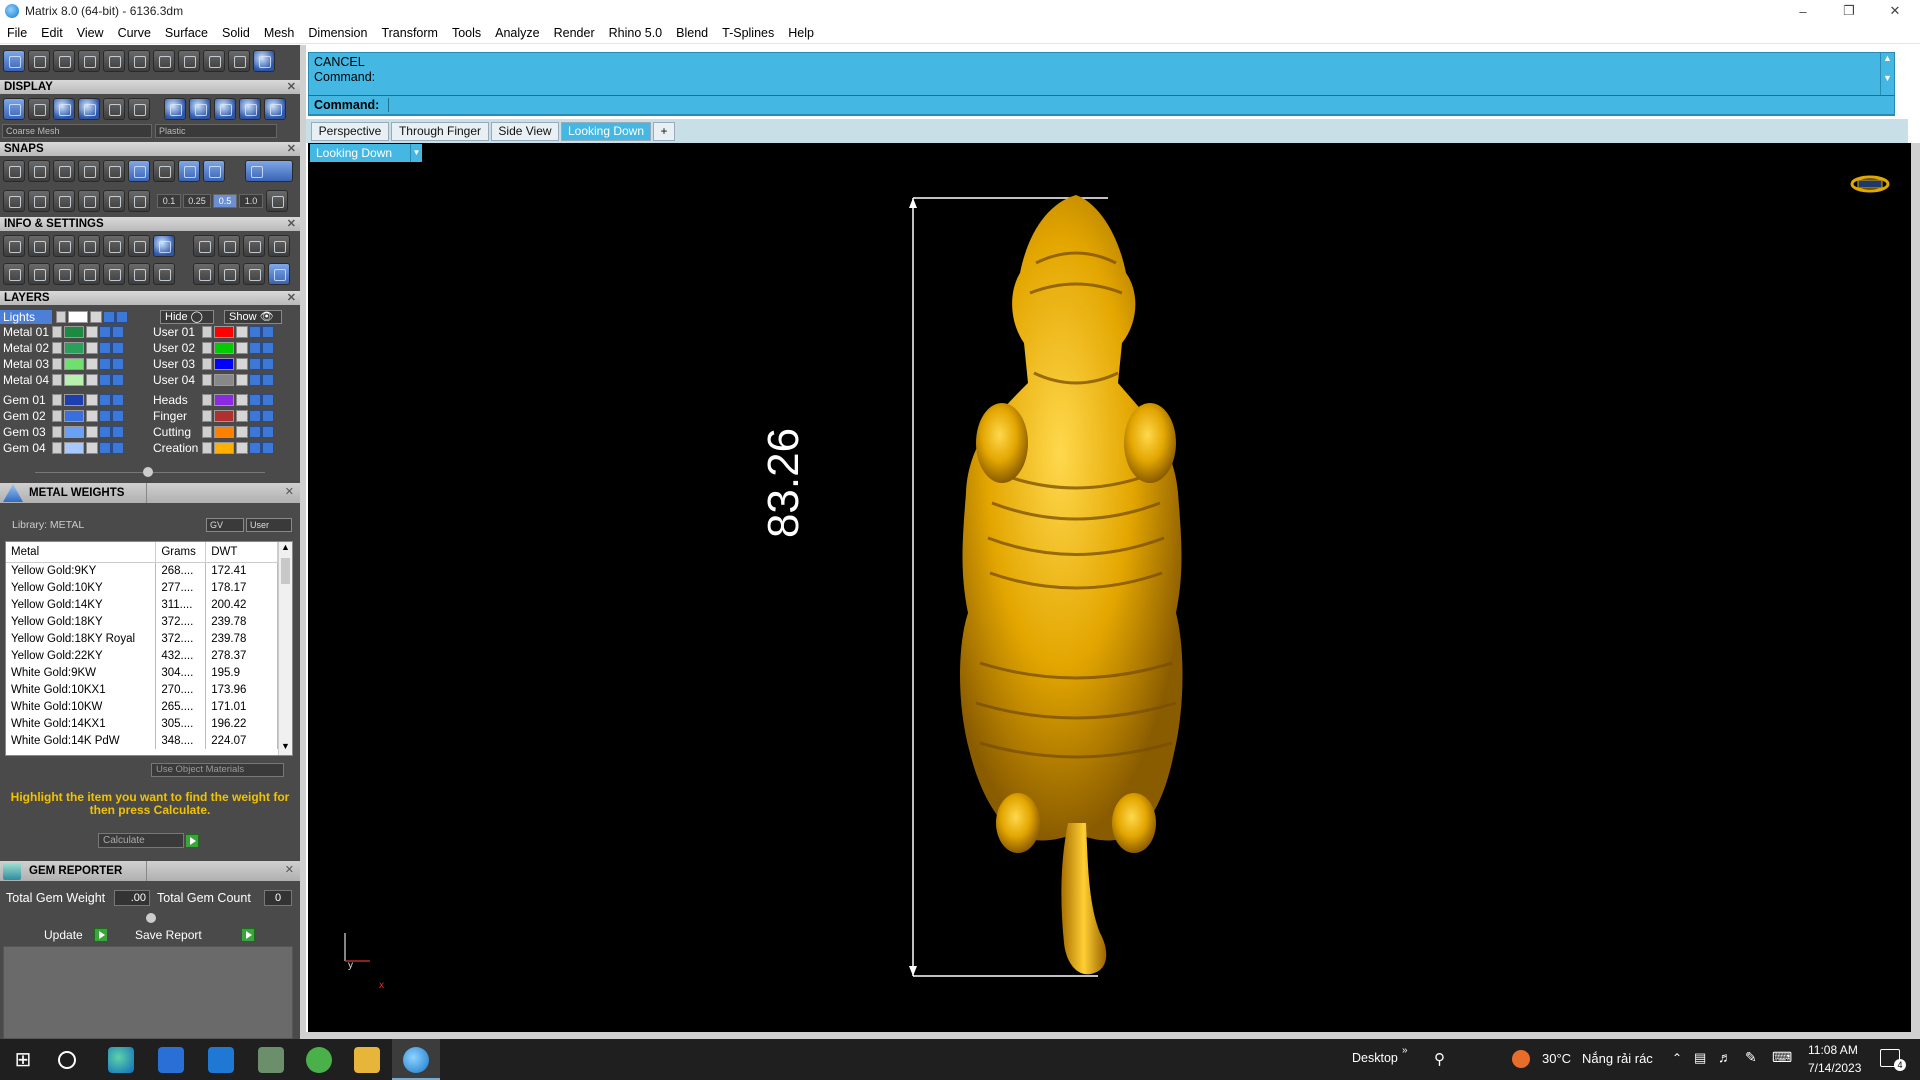 This screenshot has width=1920, height=1080. Describe the element at coordinates (64, 109) in the screenshot. I see `shaded-display-icon` at that location.